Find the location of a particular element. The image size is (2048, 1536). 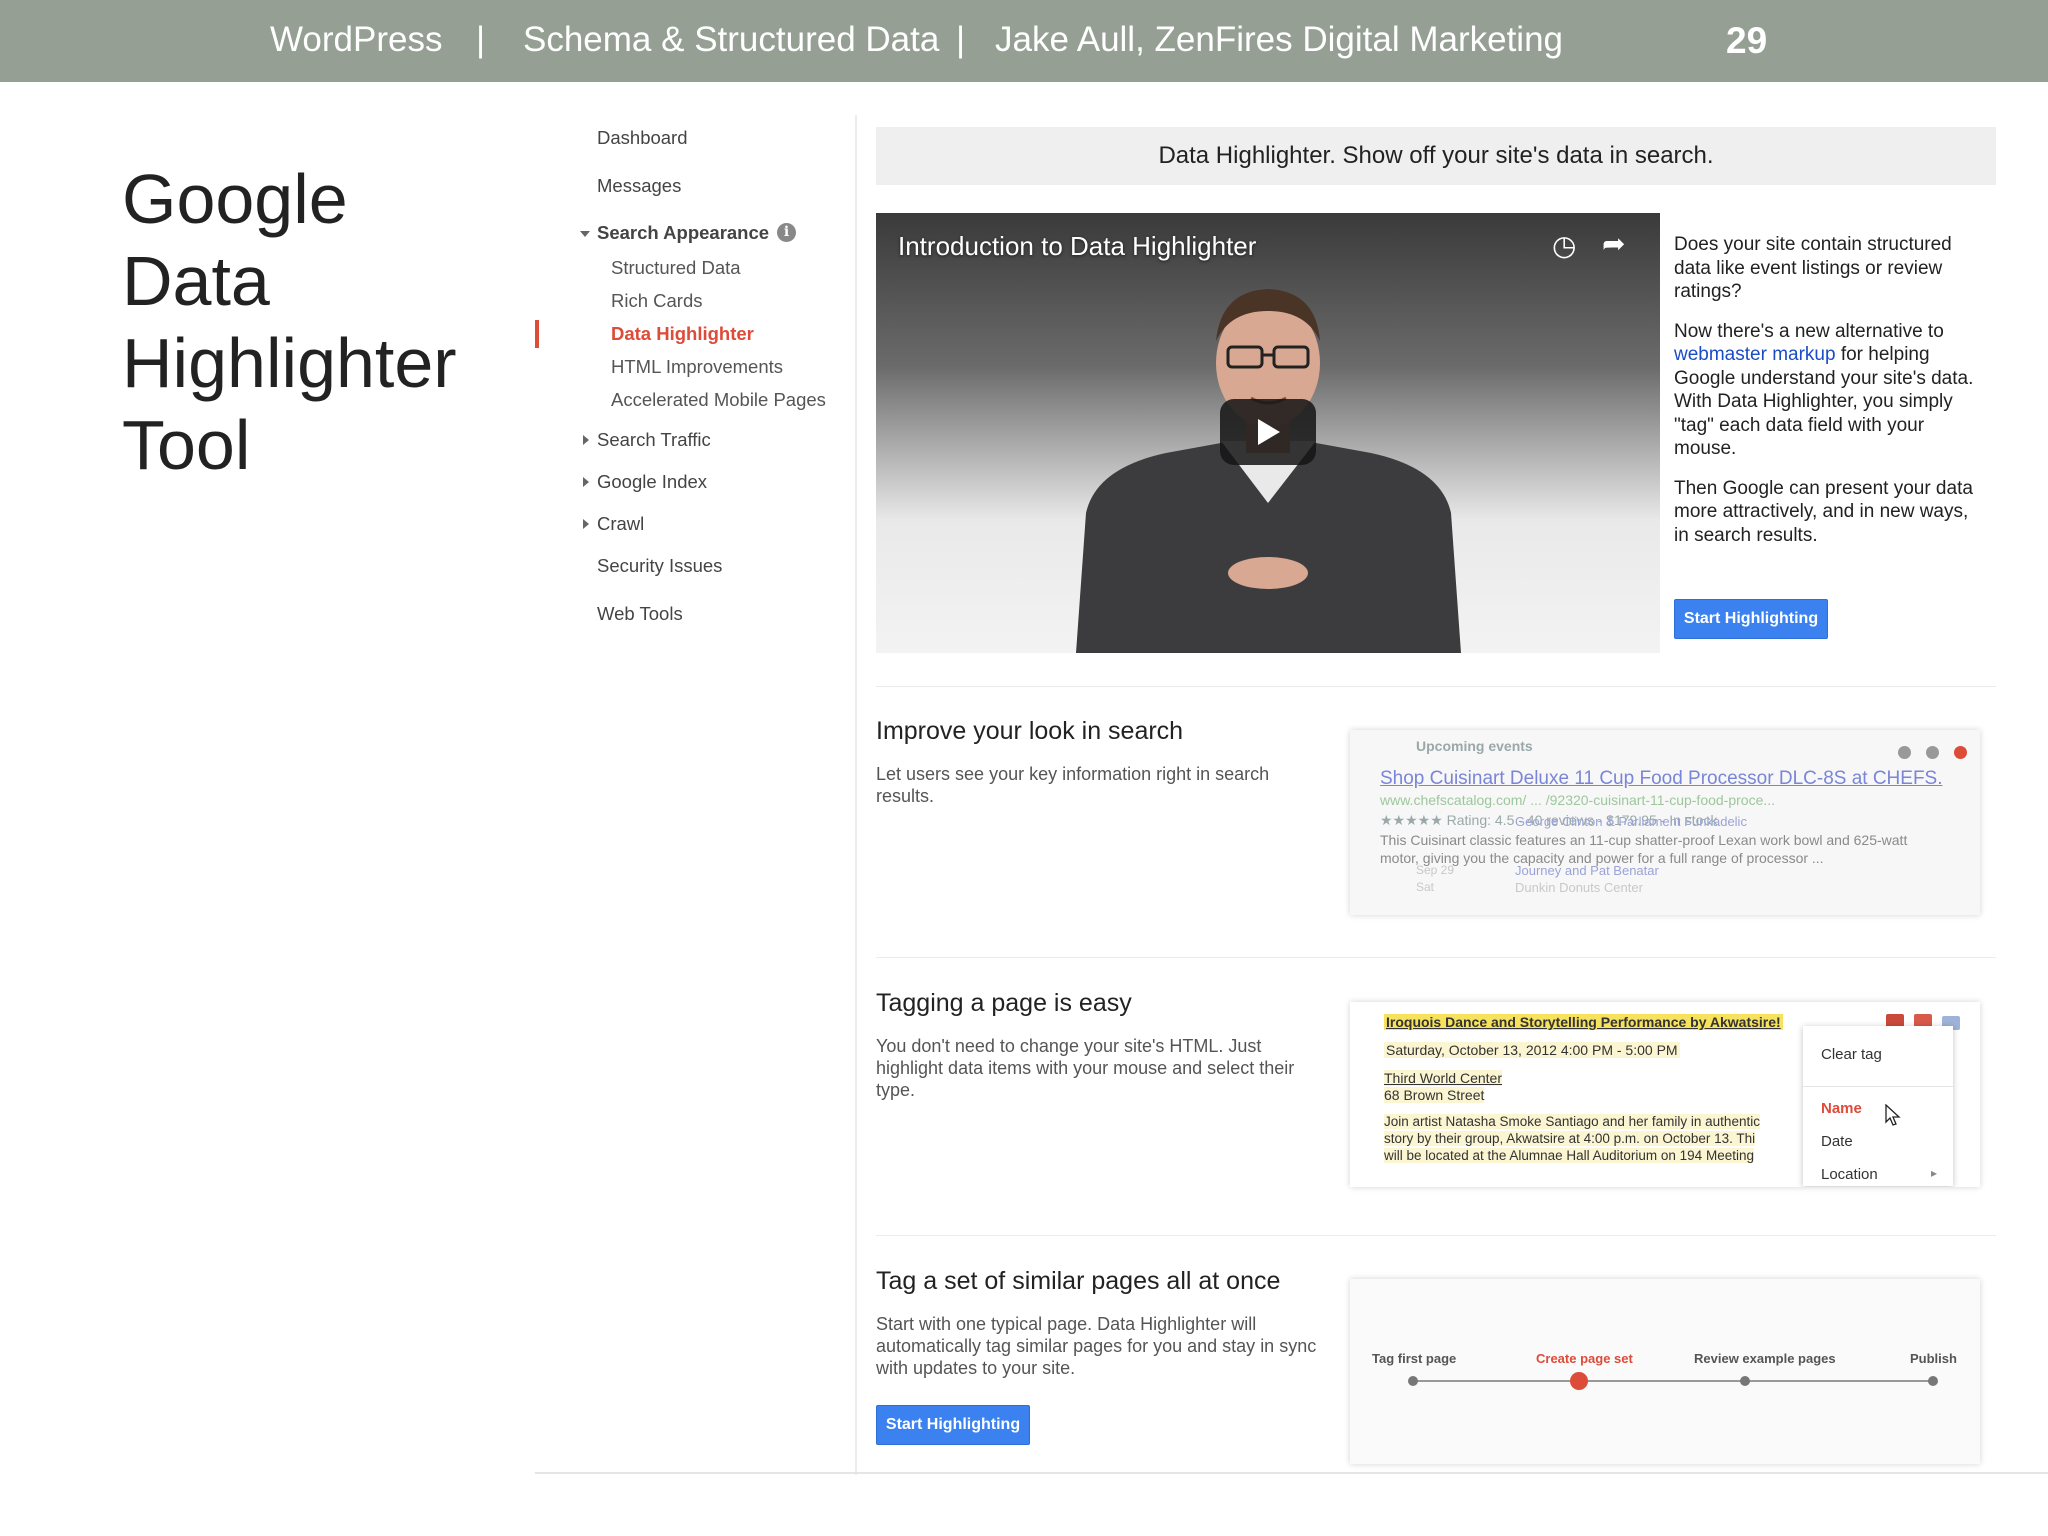

menu-item-clear-tag: Clear tag is located at coordinates (1851, 1054).